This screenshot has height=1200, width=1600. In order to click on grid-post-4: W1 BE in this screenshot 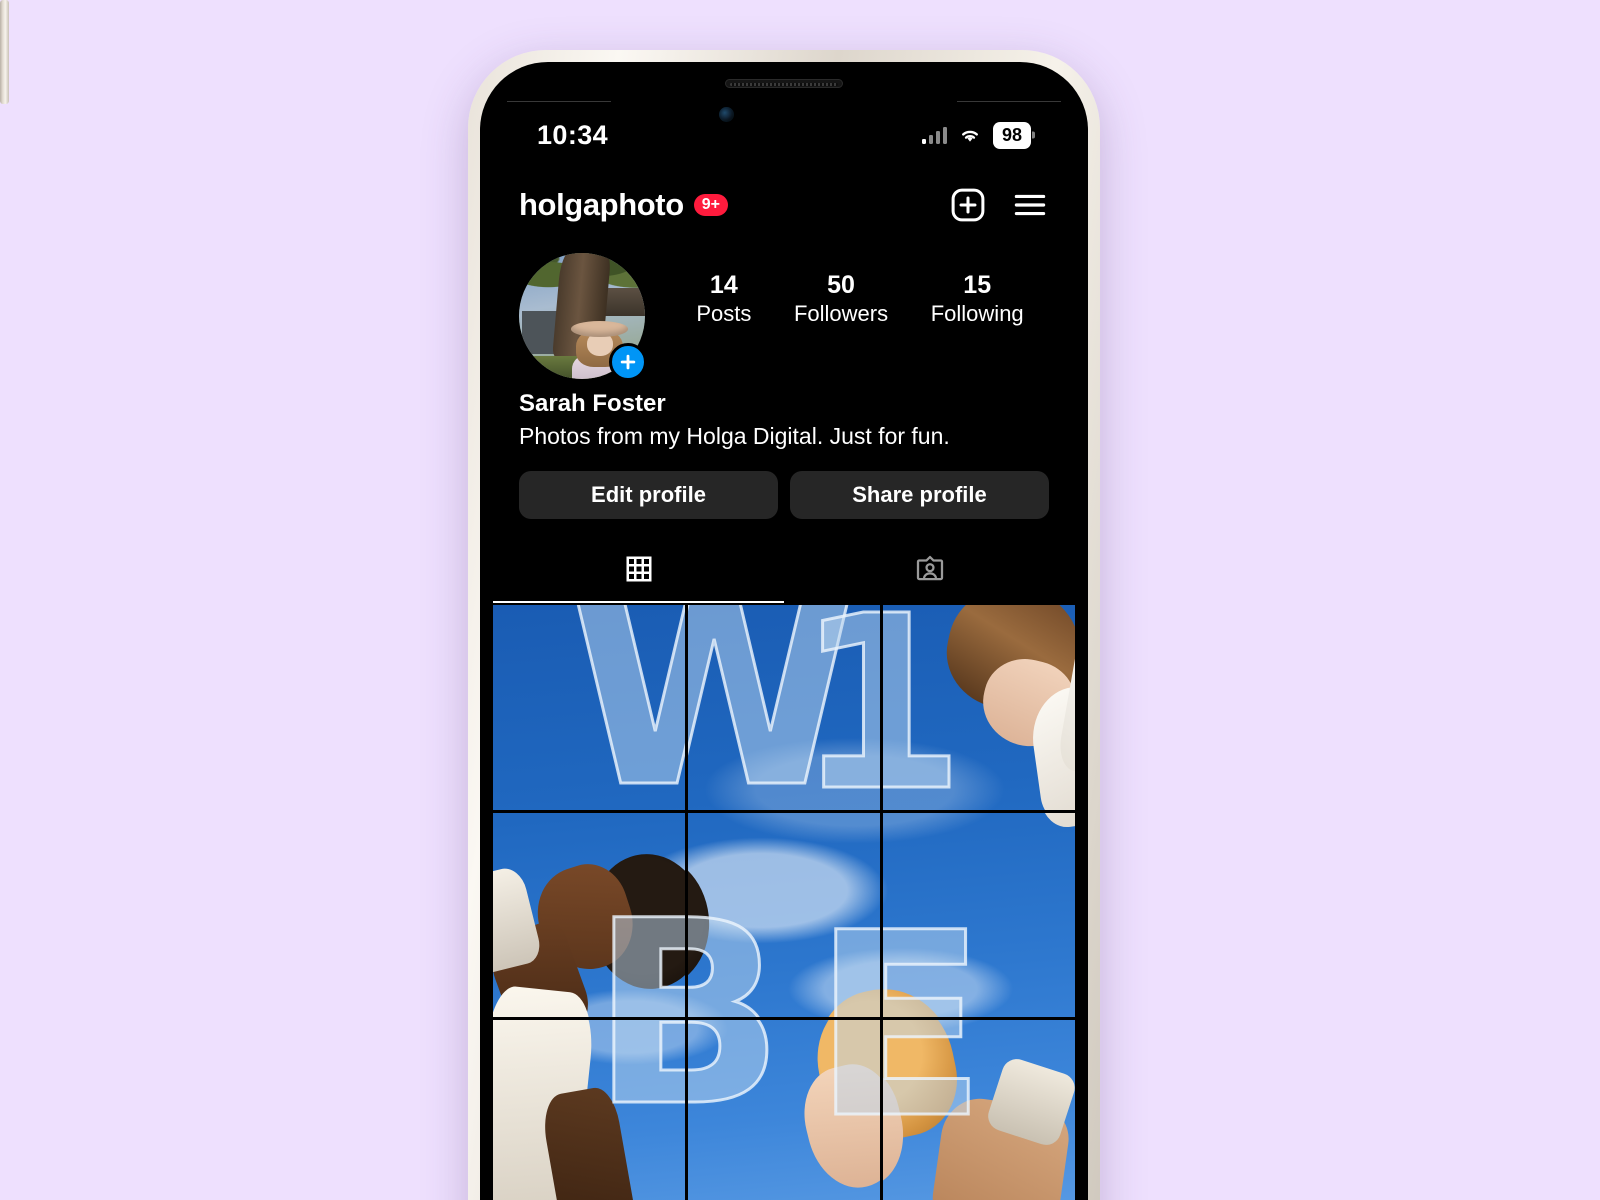, I will do `click(589, 915)`.